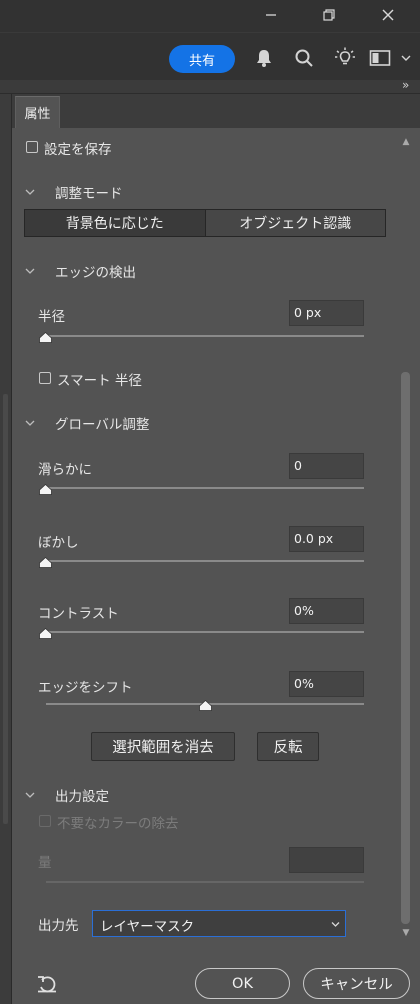 This screenshot has width=420, height=1004. I want to click on adjust-mode-toggle: 背景色に応じた オブジェクト認識, so click(205, 223).